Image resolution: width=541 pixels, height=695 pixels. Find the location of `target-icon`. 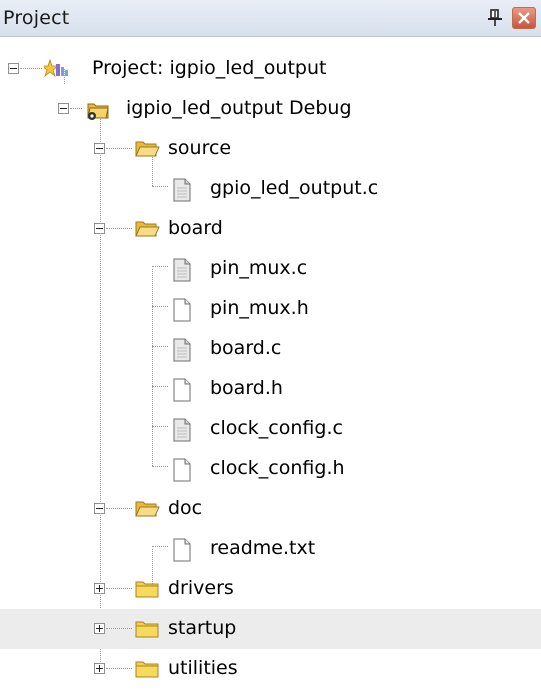

target-icon is located at coordinates (96, 109).